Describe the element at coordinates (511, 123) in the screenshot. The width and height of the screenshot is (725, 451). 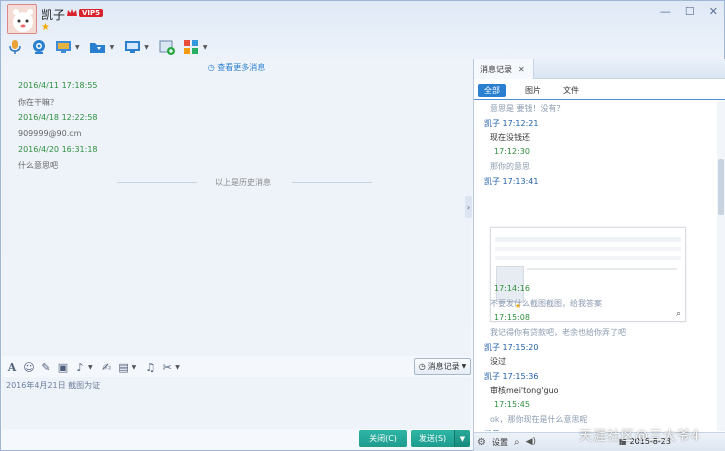
I see `history-sender: 凯子 17:12:21` at that location.